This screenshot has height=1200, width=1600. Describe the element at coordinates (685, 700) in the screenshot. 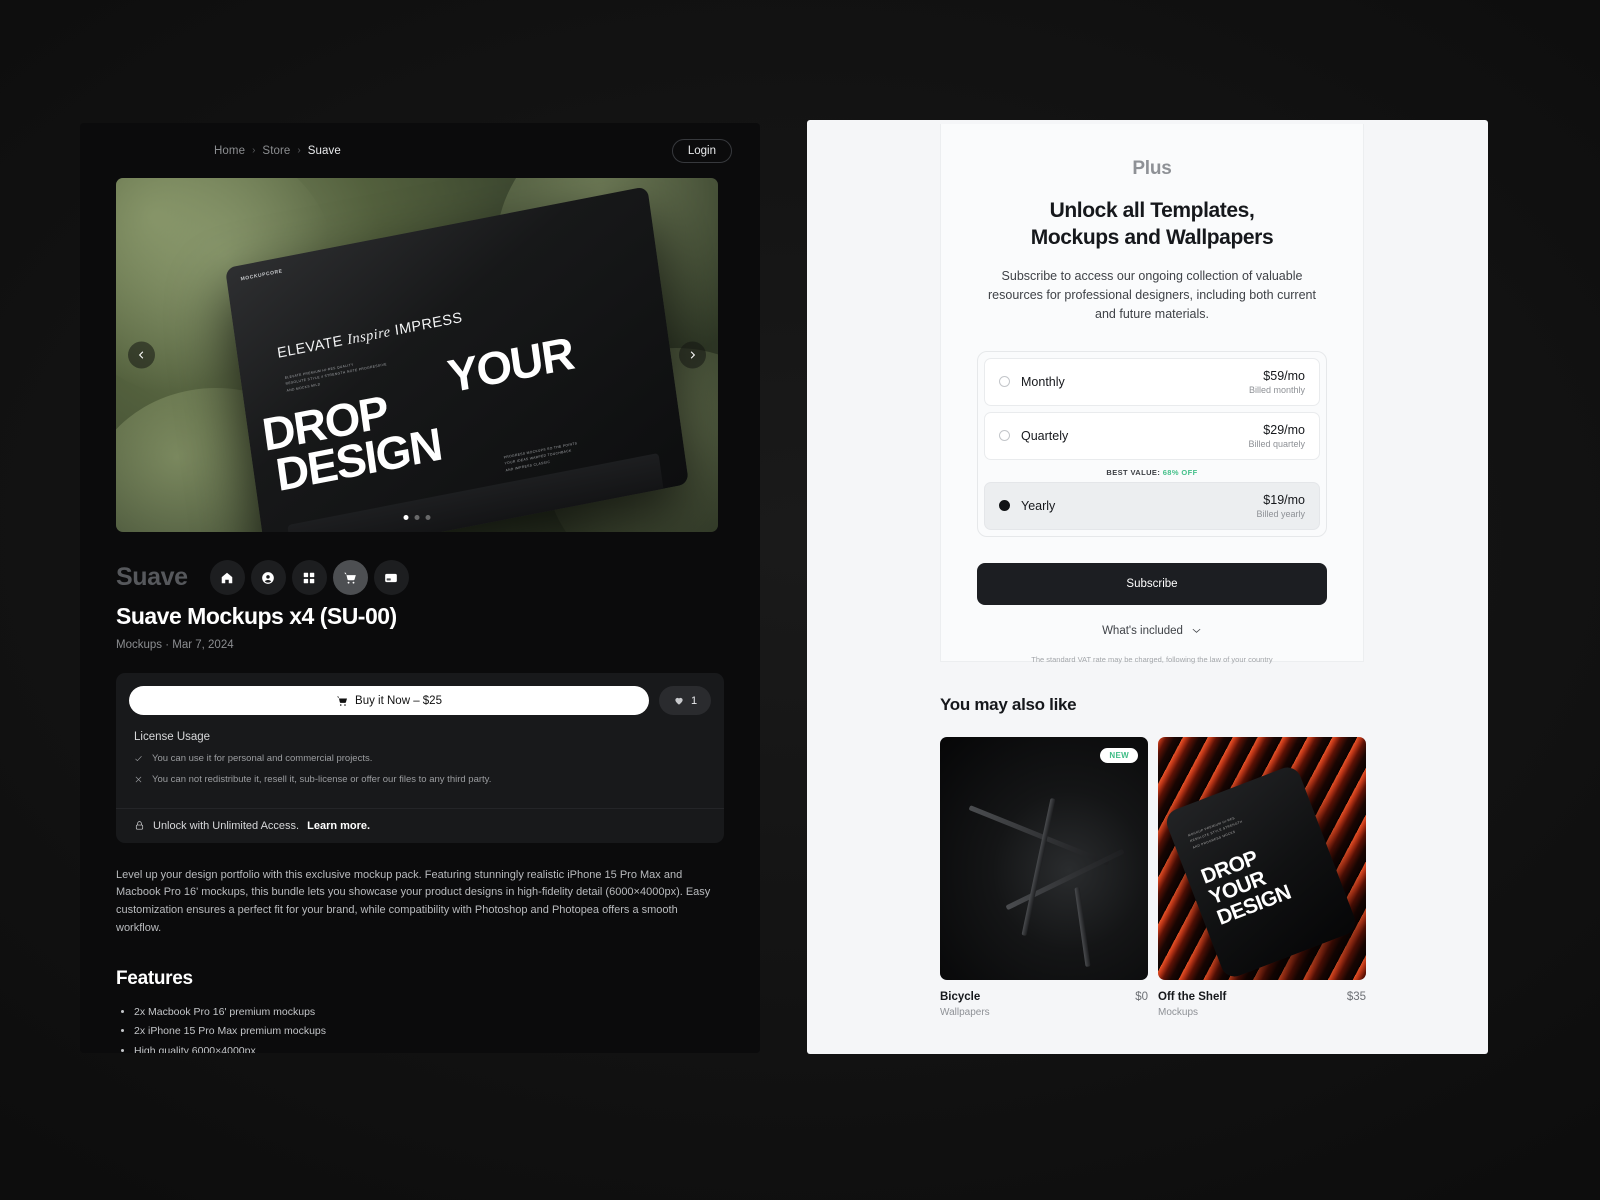

I see `like-button: 1` at that location.